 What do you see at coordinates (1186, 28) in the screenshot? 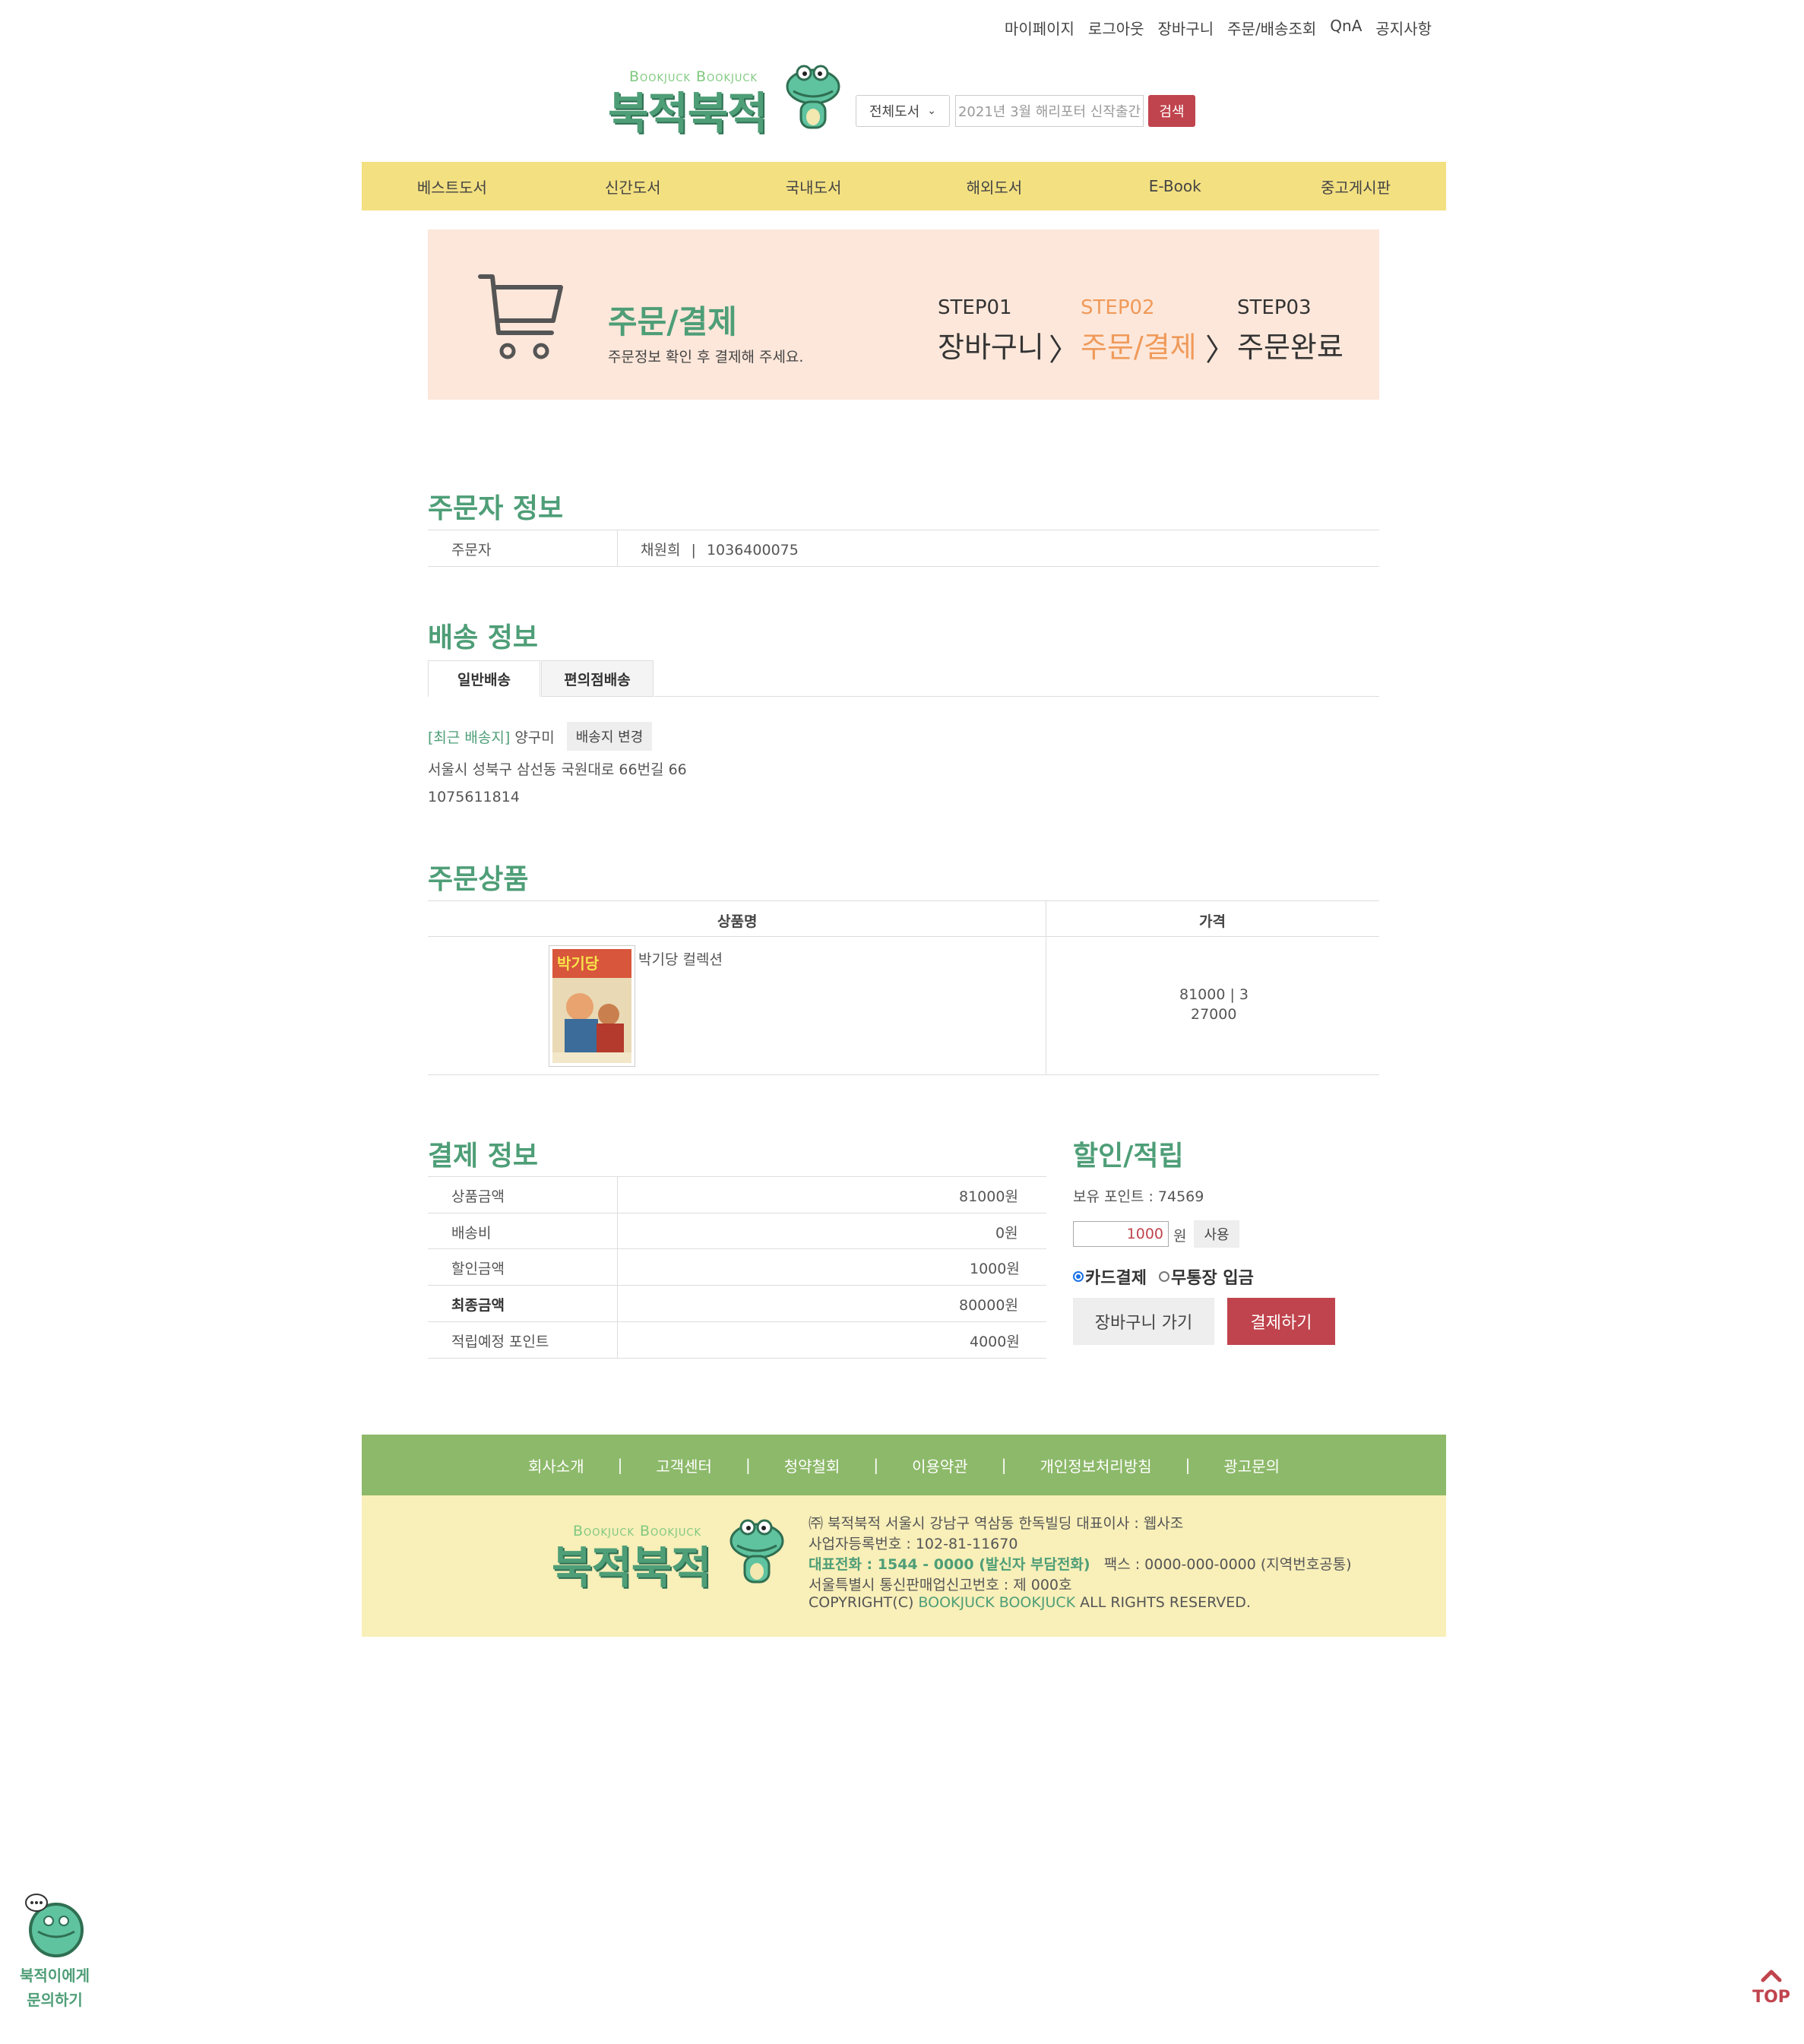
I see `cart-link: 장바구니` at bounding box center [1186, 28].